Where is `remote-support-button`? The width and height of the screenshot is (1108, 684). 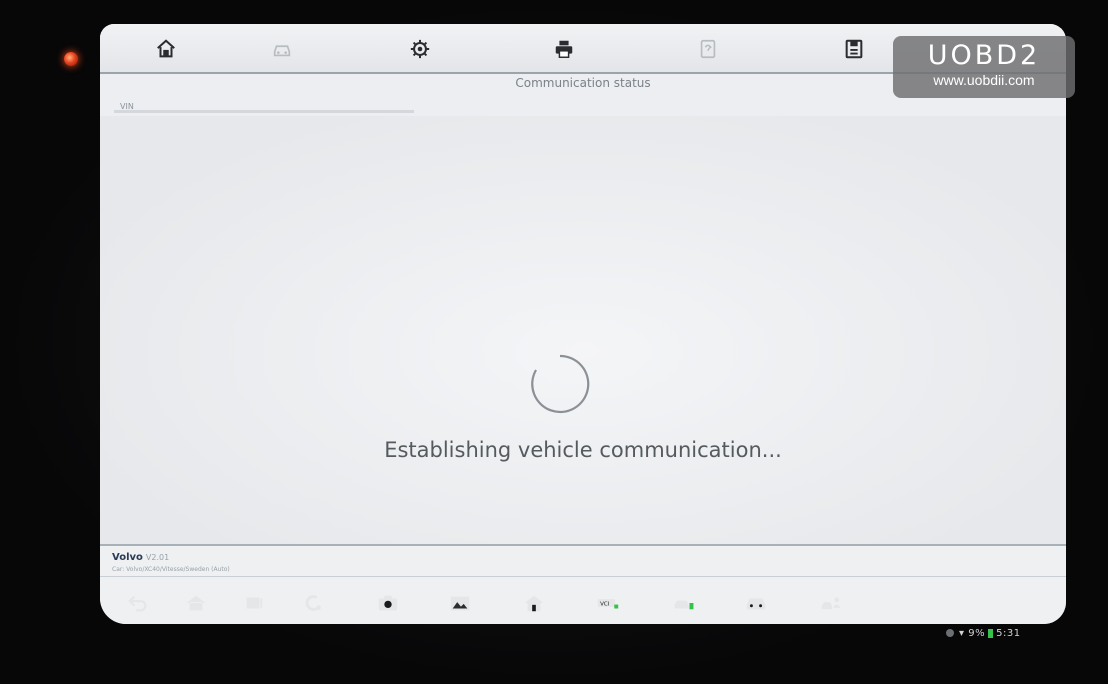
remote-support-button is located at coordinates (832, 603).